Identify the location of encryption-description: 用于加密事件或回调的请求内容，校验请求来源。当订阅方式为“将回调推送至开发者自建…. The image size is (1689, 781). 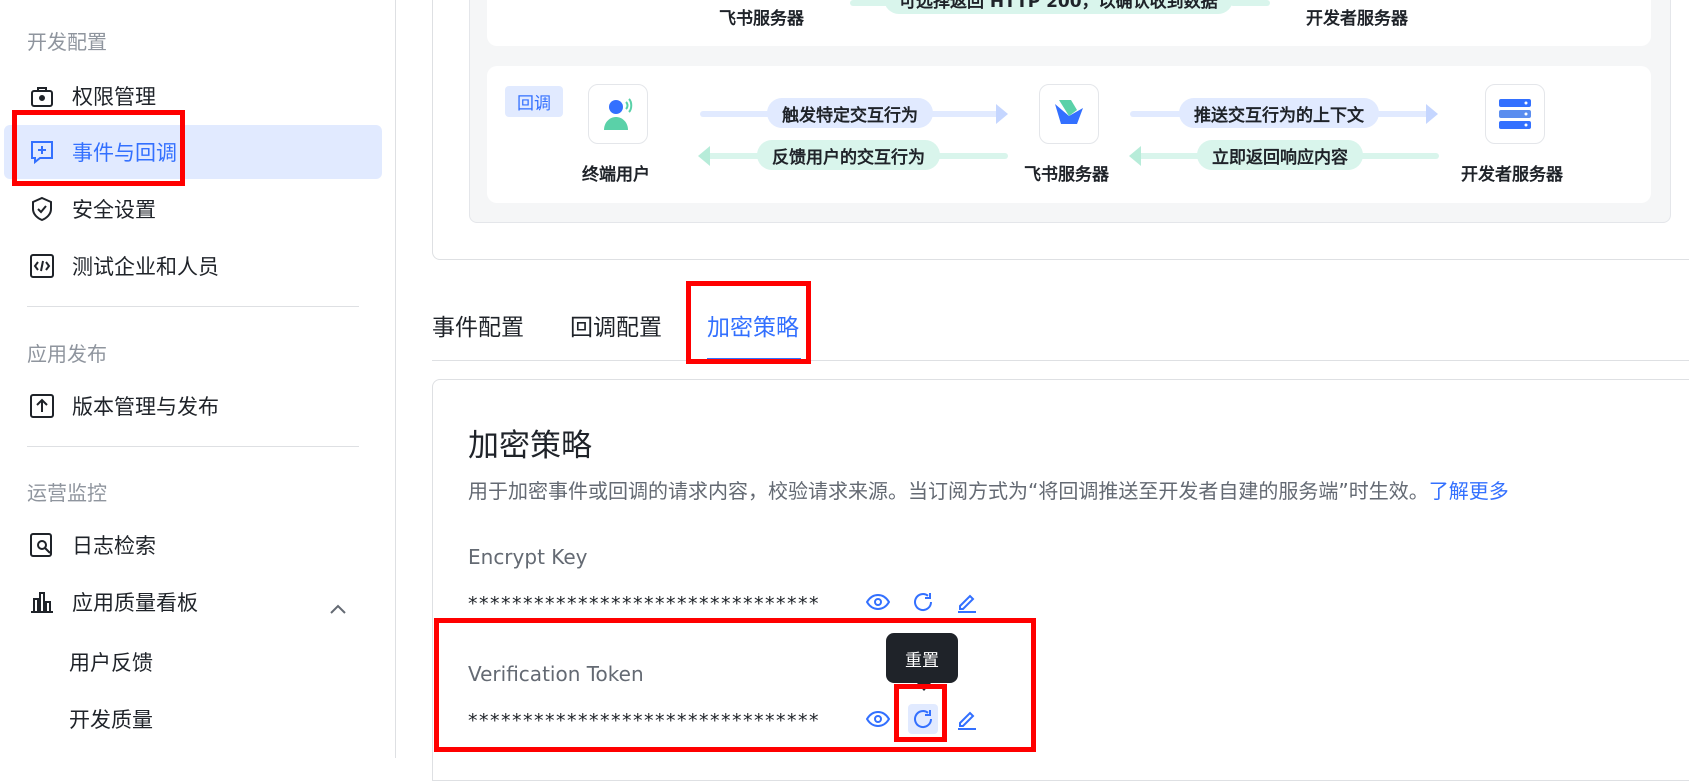
(988, 489).